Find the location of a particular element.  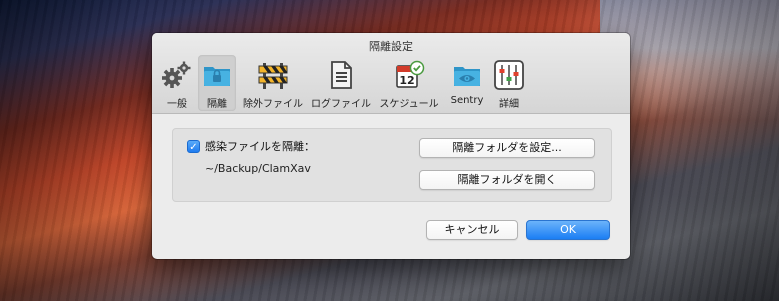

cancel-button: キャンセル is located at coordinates (472, 230).